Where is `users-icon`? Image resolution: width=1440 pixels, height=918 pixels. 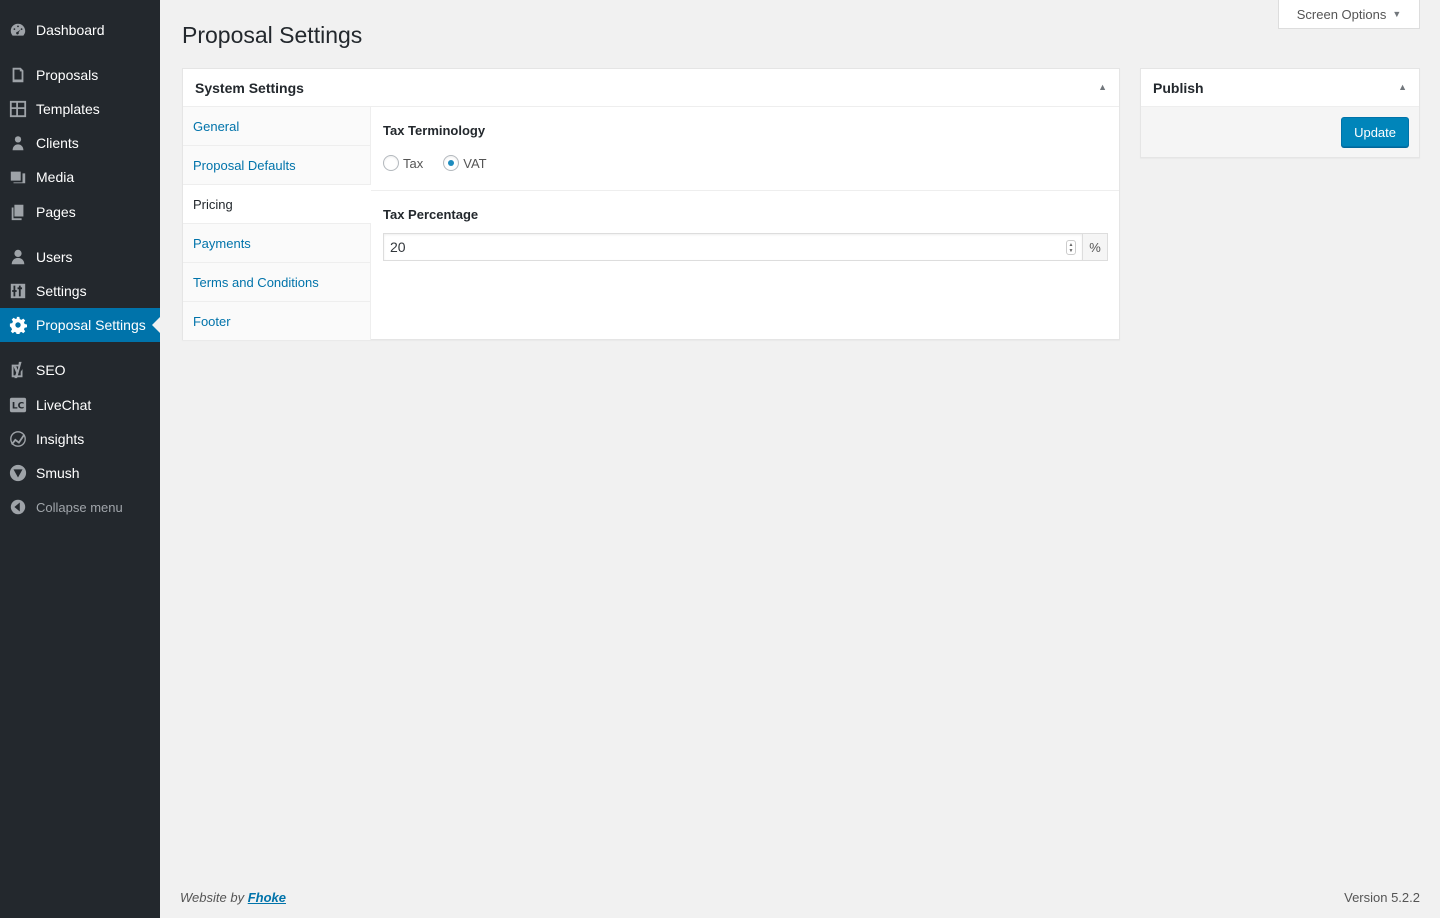
users-icon is located at coordinates (18, 257).